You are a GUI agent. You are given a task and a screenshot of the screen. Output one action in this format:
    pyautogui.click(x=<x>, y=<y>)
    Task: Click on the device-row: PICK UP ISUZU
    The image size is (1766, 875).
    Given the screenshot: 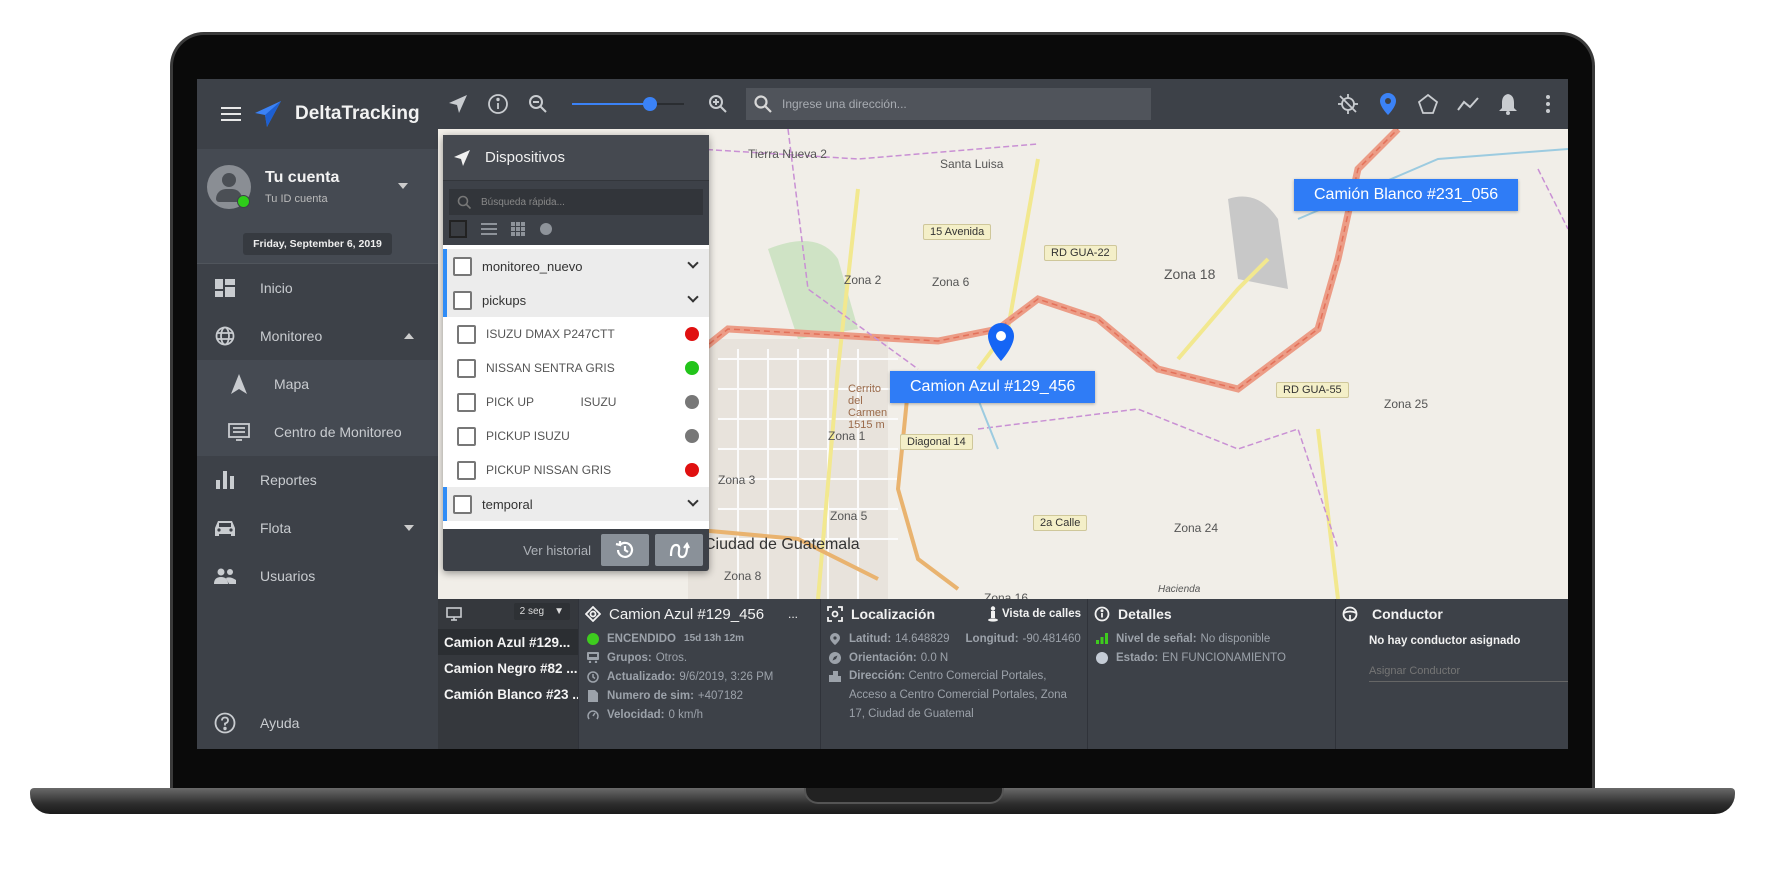 What is the action you would take?
    pyautogui.click(x=576, y=402)
    